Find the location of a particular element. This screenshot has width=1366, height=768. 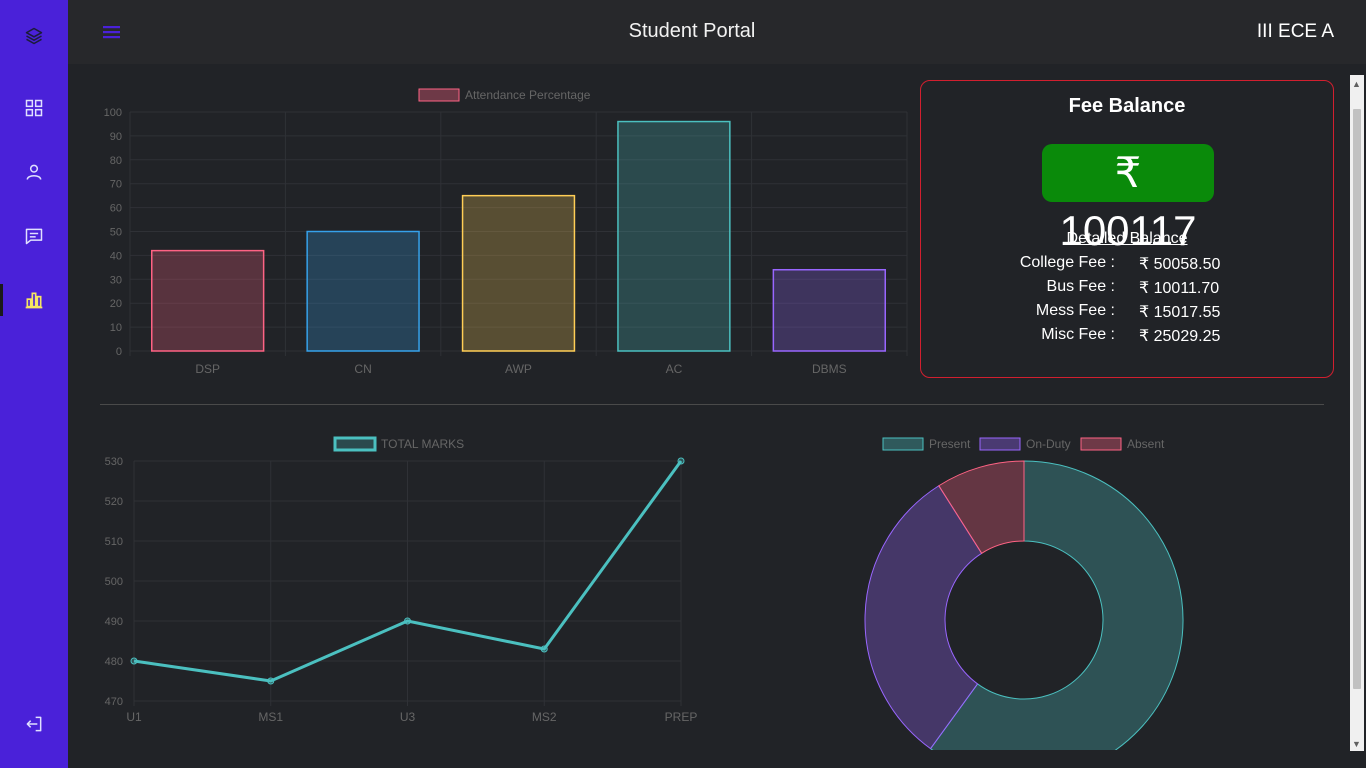

fee-row-label: Bus Fee : is located at coordinates (1080, 286).